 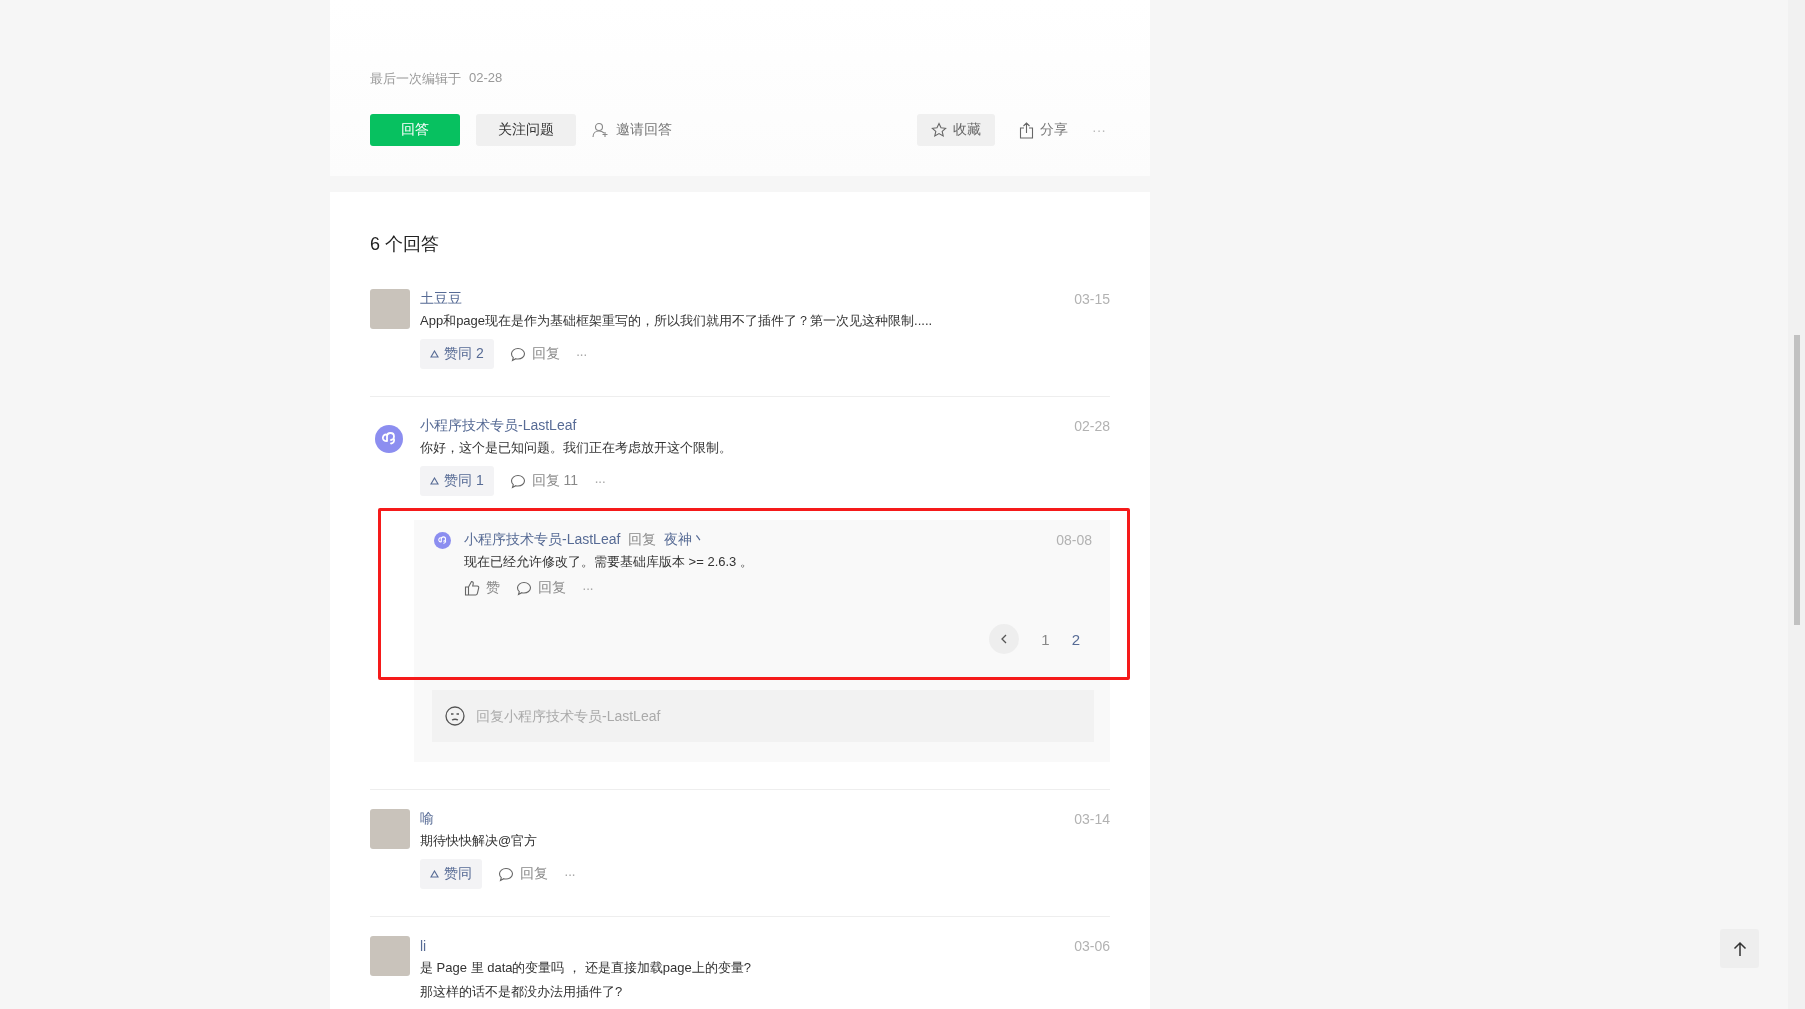 What do you see at coordinates (1043, 130) in the screenshot?
I see `share-button: 分享` at bounding box center [1043, 130].